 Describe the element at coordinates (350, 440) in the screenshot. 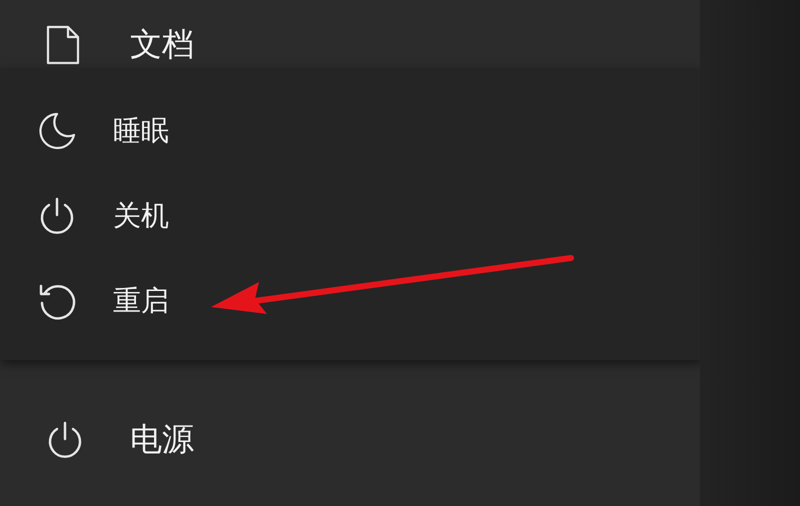

I see `menu-item: 电源` at that location.